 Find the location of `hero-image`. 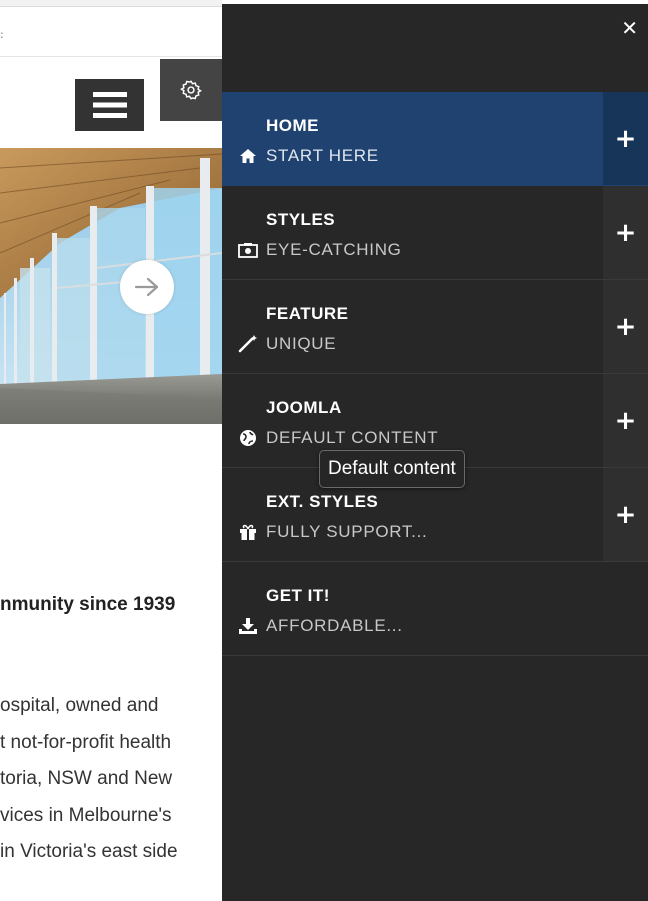

hero-image is located at coordinates (111, 286).